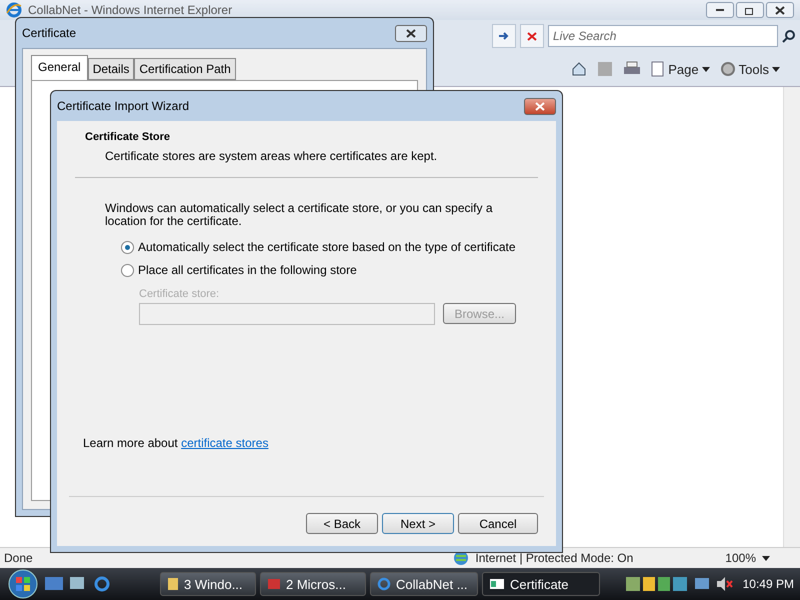 This screenshot has width=800, height=600. I want to click on browser-logo-icon, so click(14, 10).